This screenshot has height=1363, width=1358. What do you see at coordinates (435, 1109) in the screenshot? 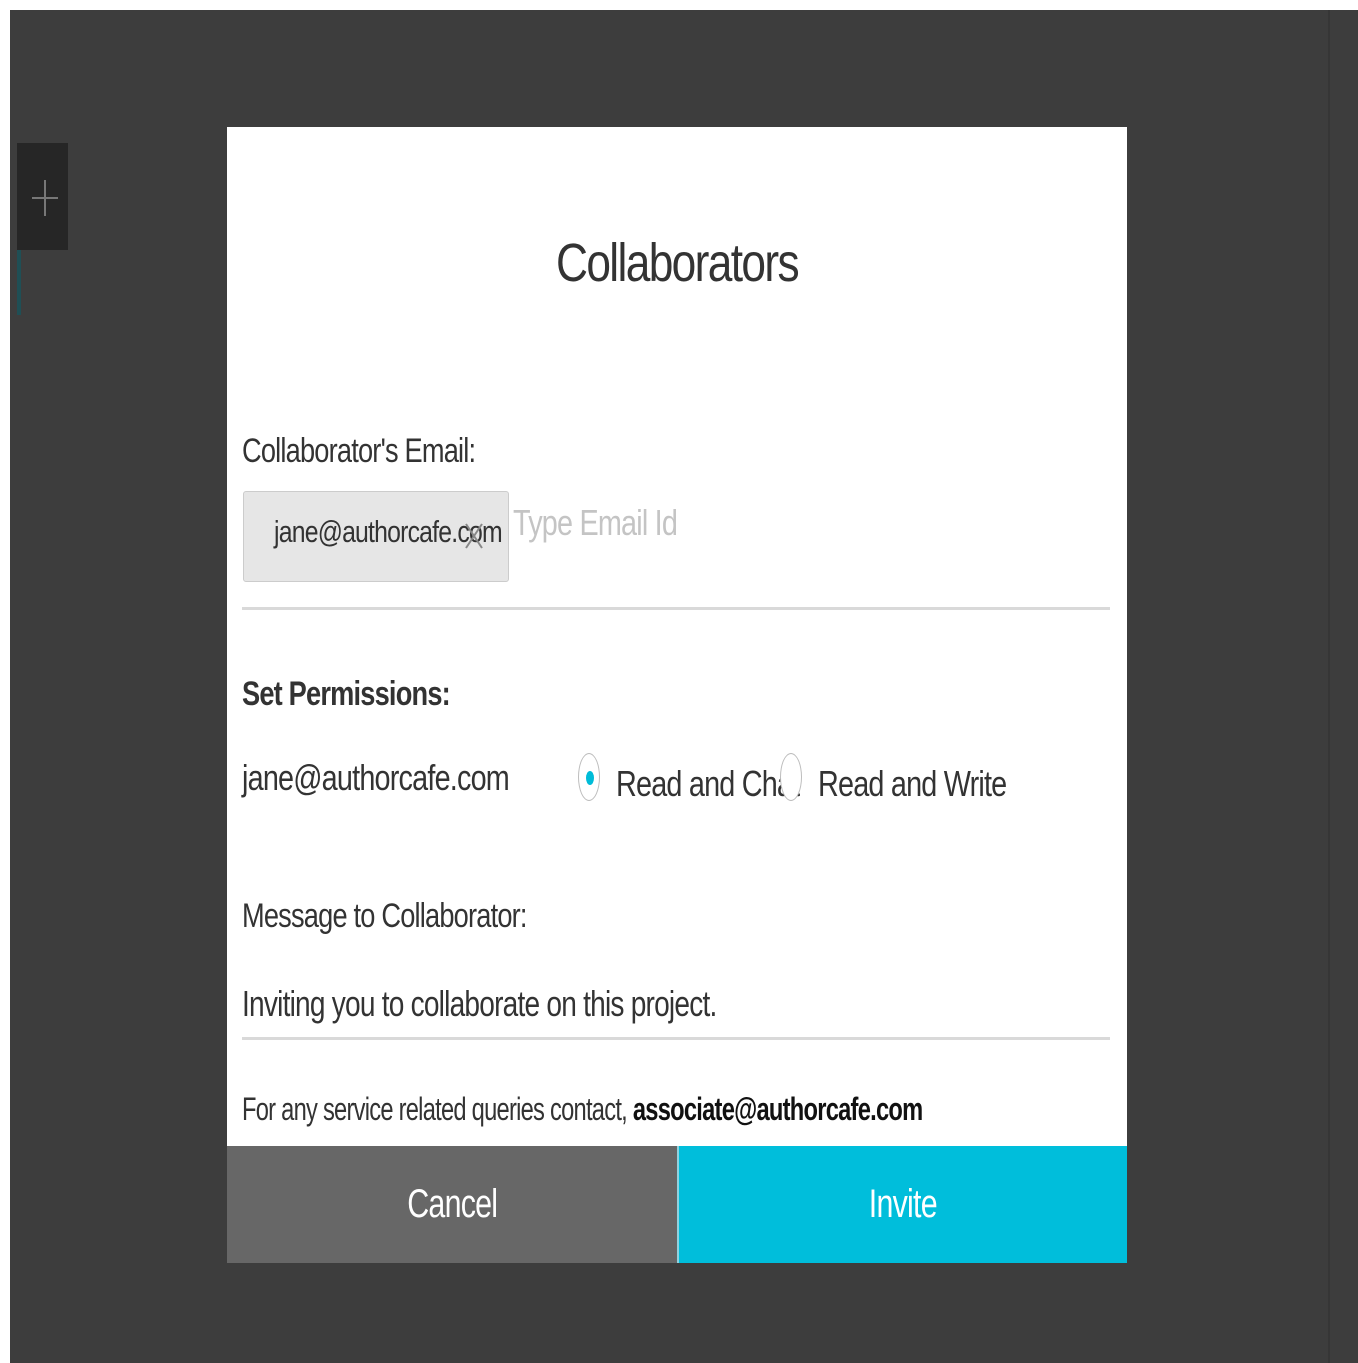
I see `support-note-text: For any service related queries contact,` at bounding box center [435, 1109].